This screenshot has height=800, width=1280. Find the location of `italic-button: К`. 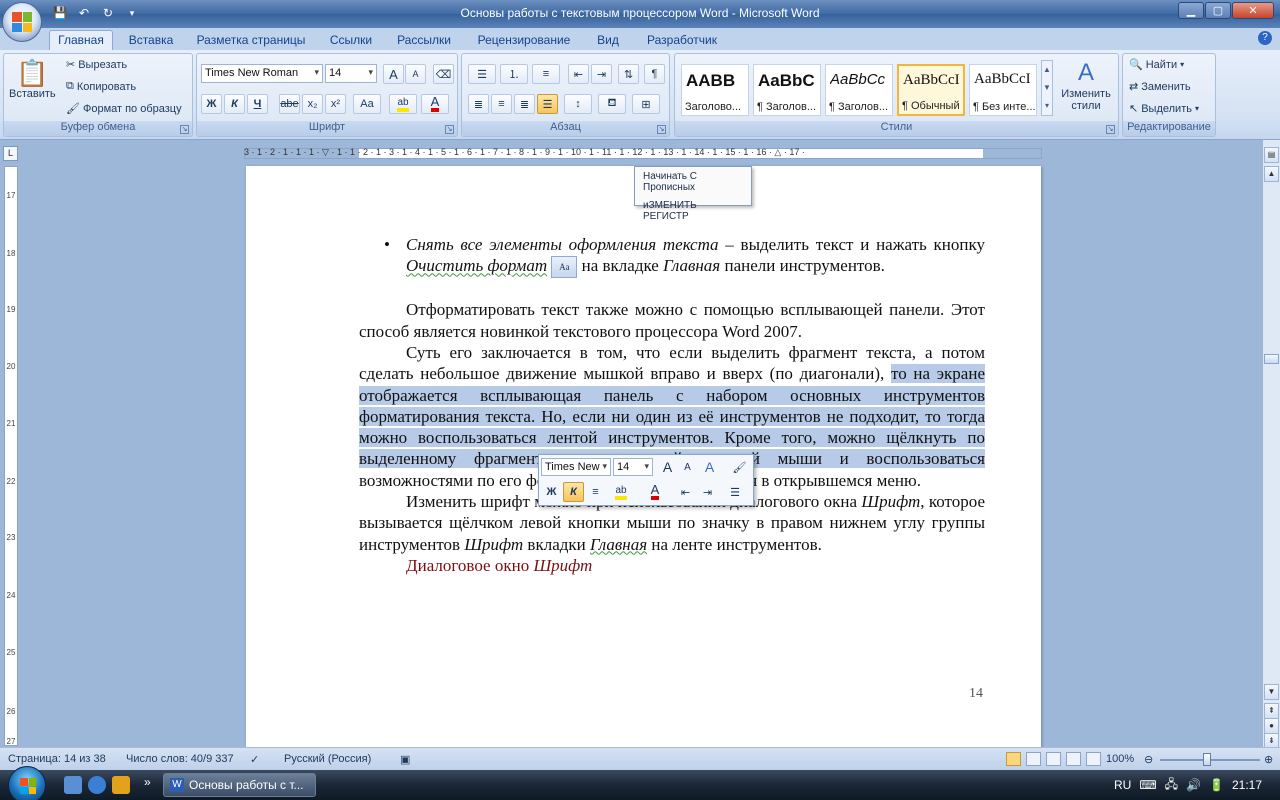

italic-button: К is located at coordinates (234, 104).